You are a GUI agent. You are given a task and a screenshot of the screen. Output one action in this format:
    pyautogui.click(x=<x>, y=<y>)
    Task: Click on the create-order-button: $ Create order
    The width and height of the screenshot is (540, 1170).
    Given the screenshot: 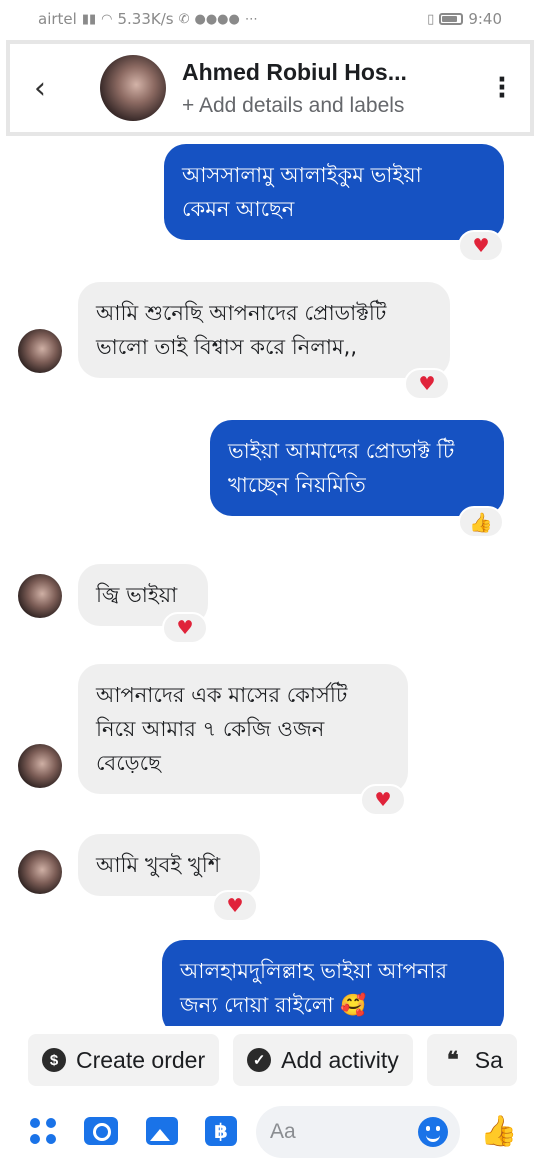 What is the action you would take?
    pyautogui.click(x=124, y=1060)
    